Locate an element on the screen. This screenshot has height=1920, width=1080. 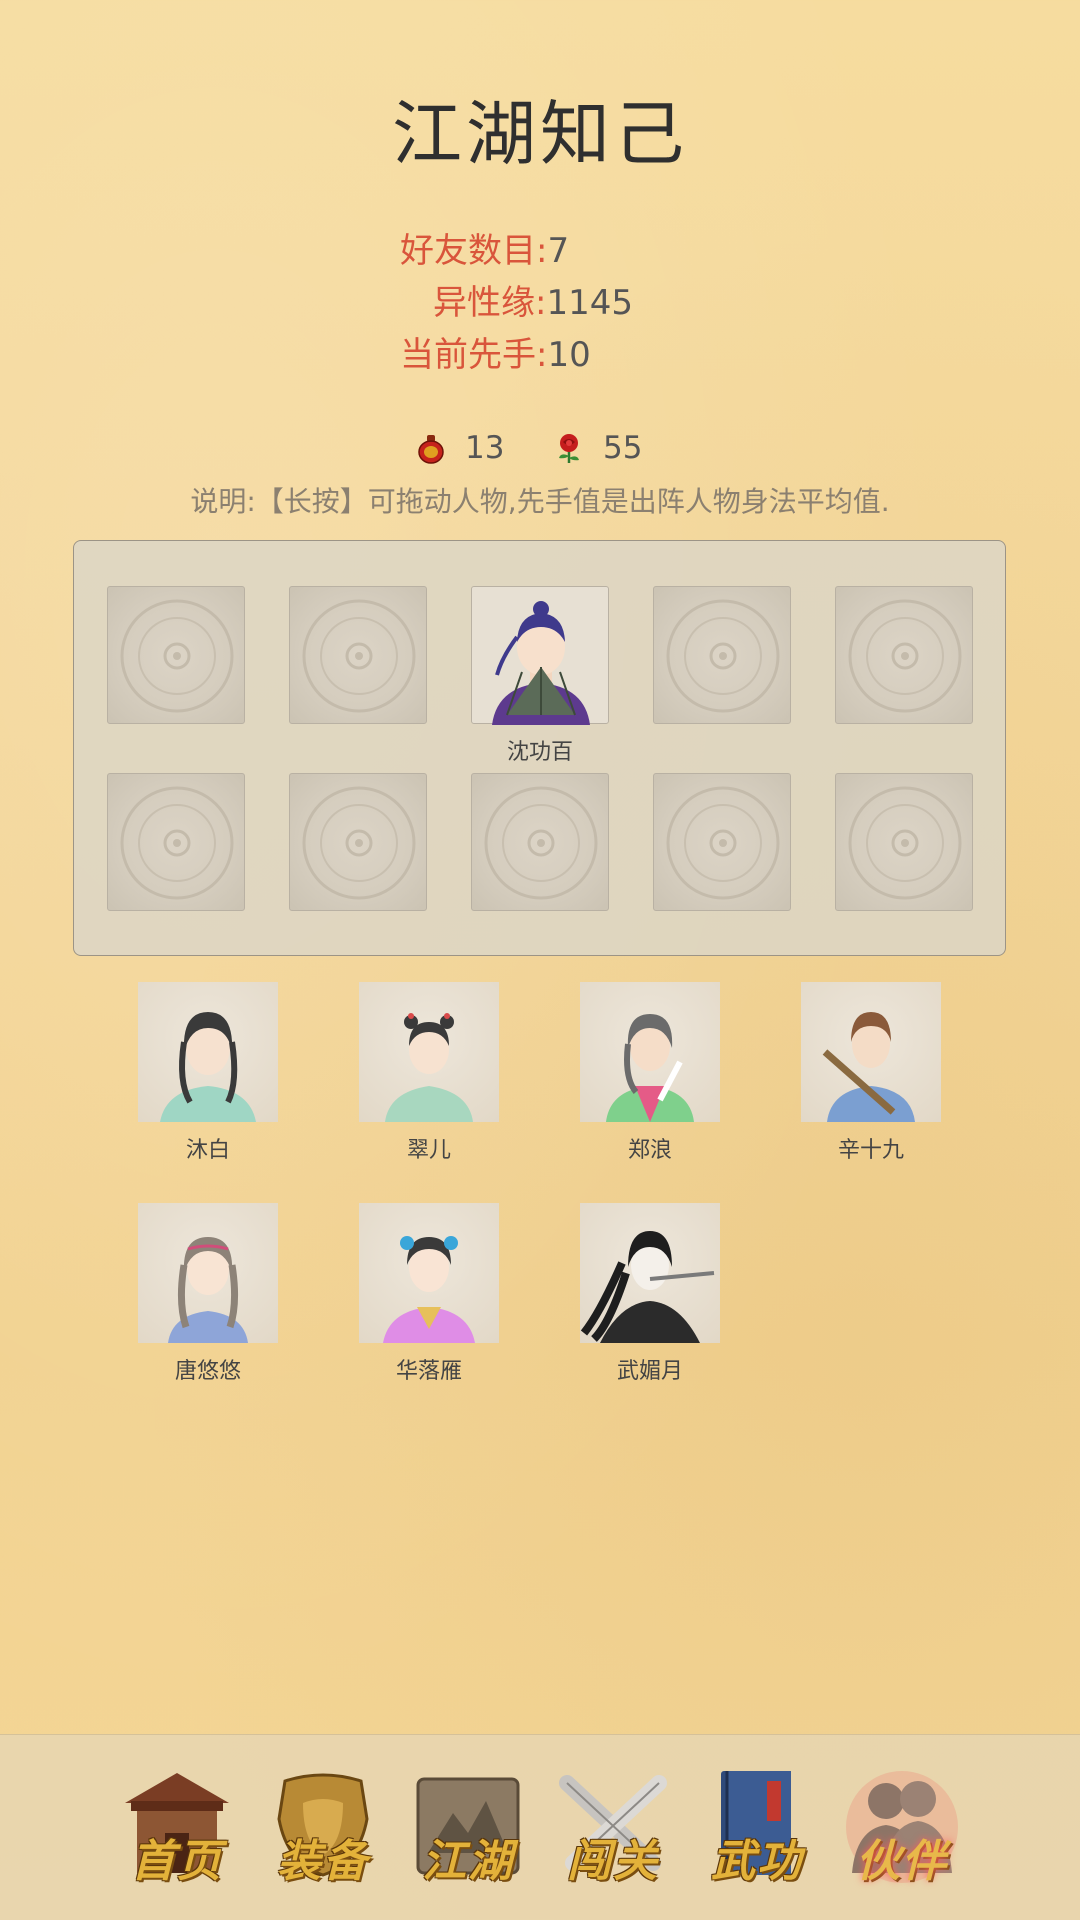
friend-name: 翠儿 is located at coordinates (428, 1150).